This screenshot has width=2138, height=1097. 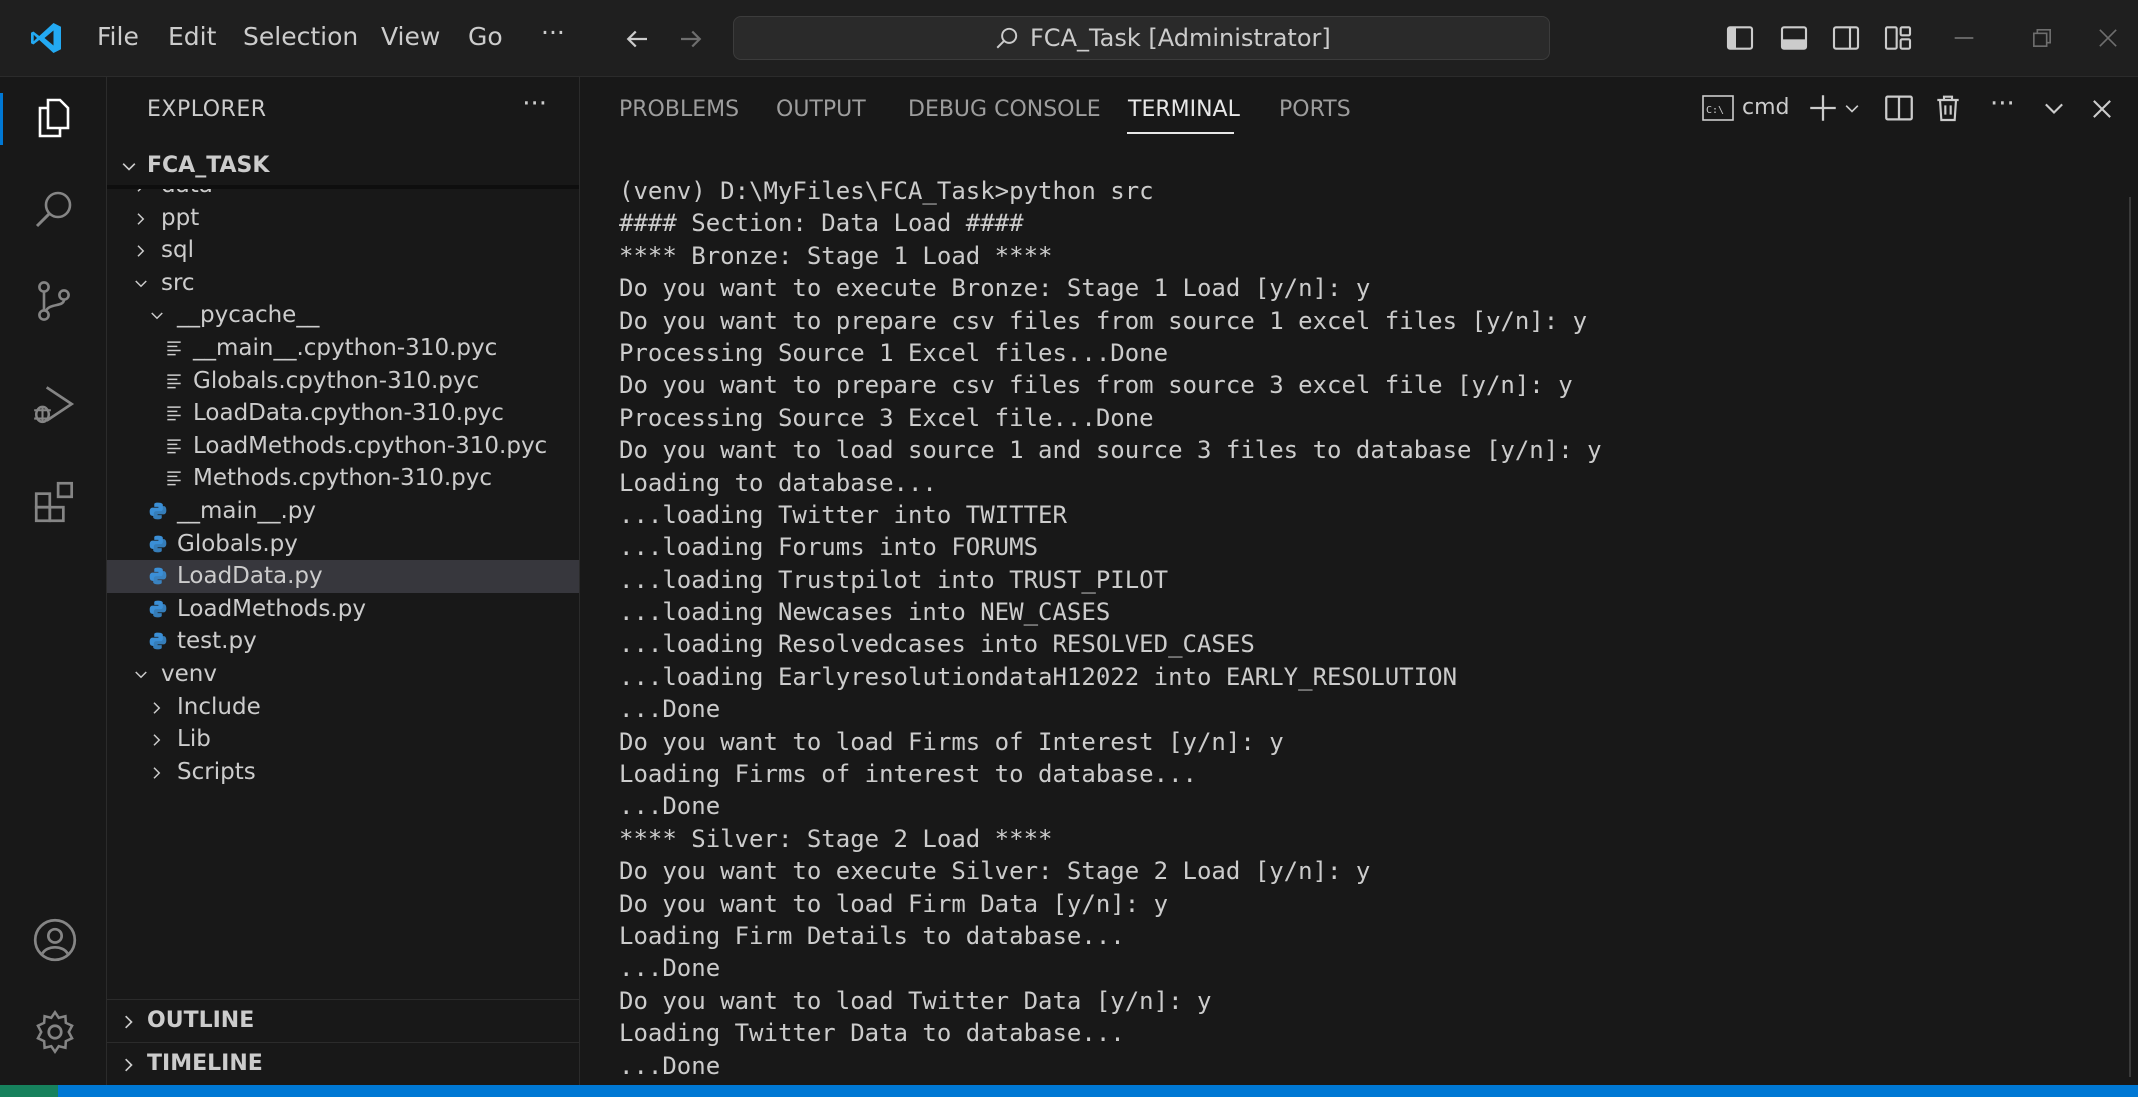 I want to click on tree-item-sql: sql, so click(x=343, y=250).